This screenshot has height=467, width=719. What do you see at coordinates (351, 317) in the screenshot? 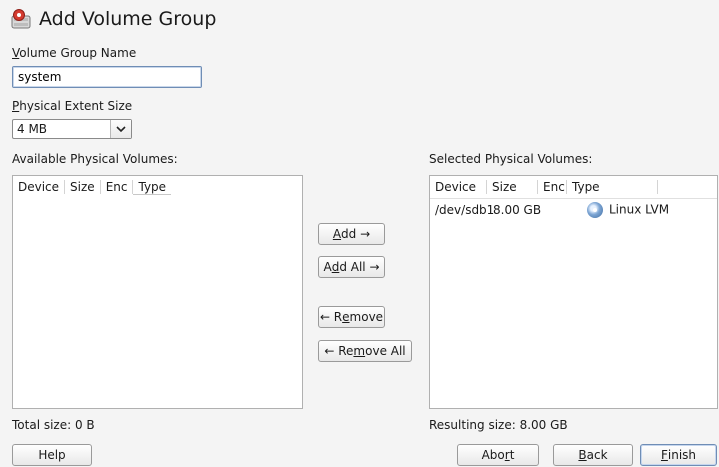
I see `remove-button: ← Re move` at bounding box center [351, 317].